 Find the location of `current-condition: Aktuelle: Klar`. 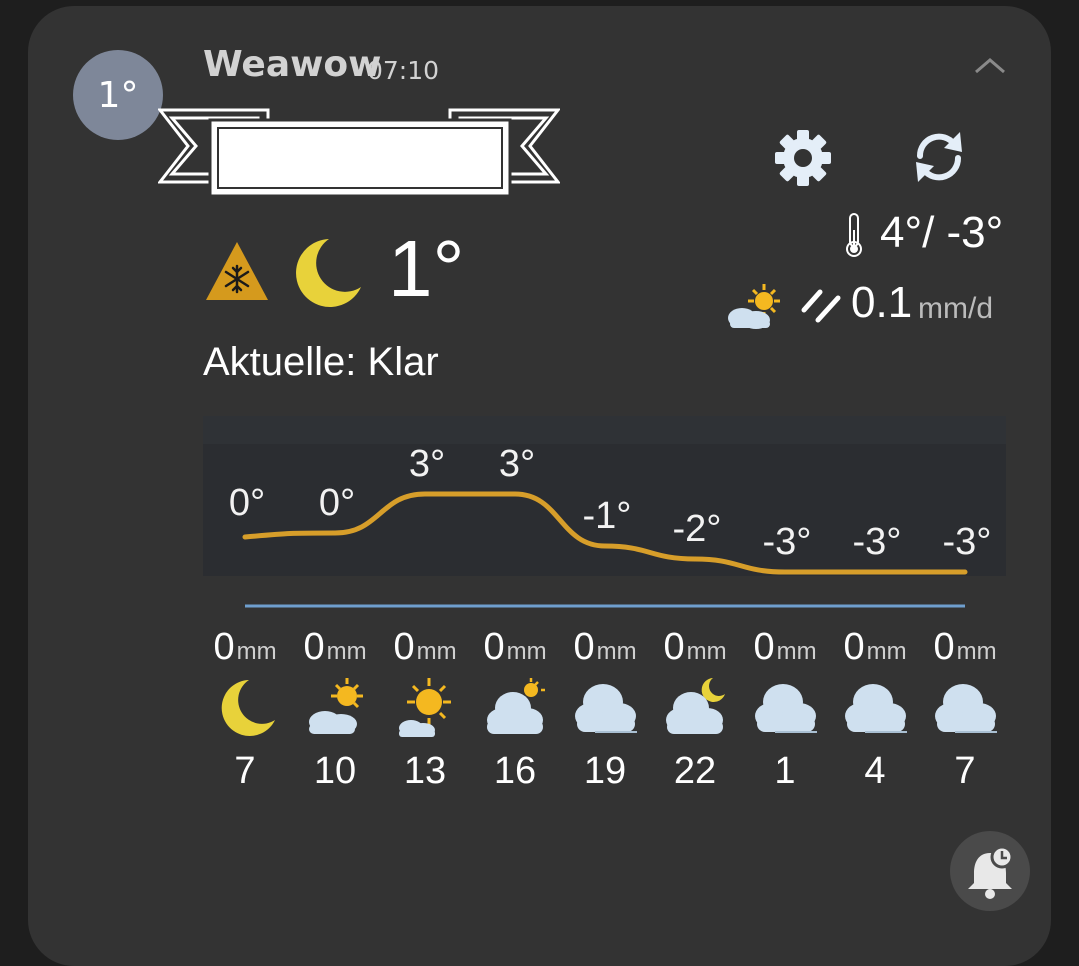

current-condition: Aktuelle: Klar is located at coordinates (321, 362).